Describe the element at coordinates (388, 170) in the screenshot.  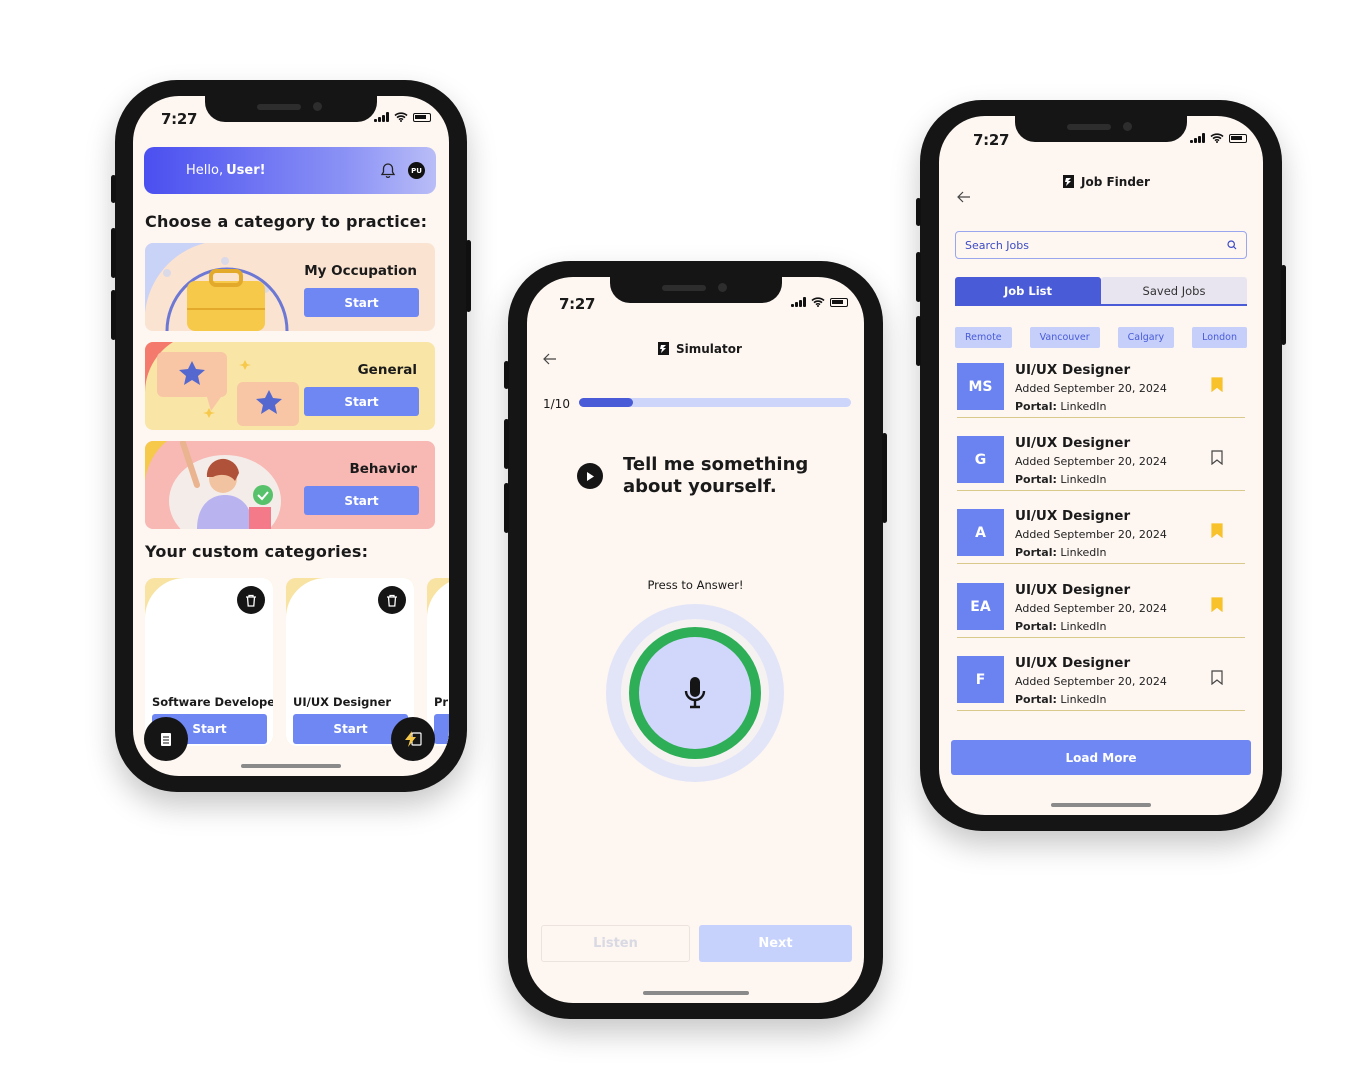
I see `bell-icon` at that location.